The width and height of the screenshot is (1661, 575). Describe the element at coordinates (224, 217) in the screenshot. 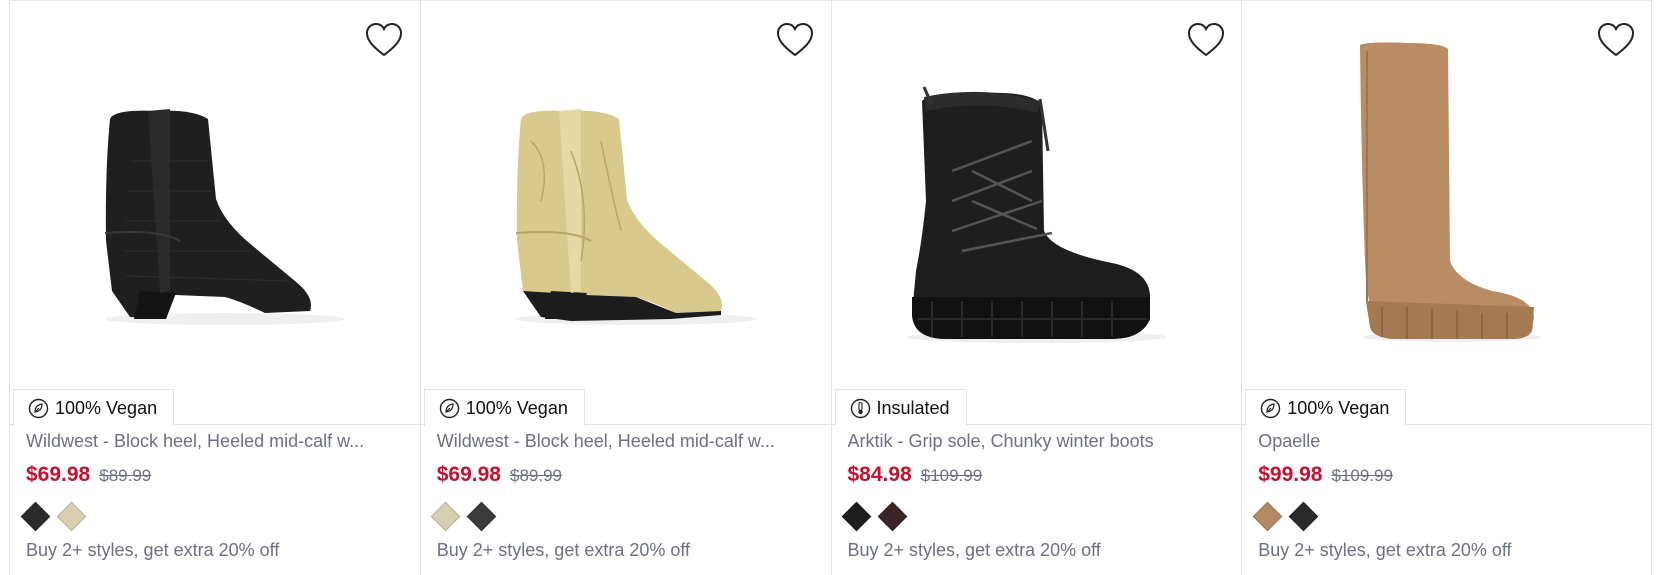

I see `black-western-boot-image` at that location.